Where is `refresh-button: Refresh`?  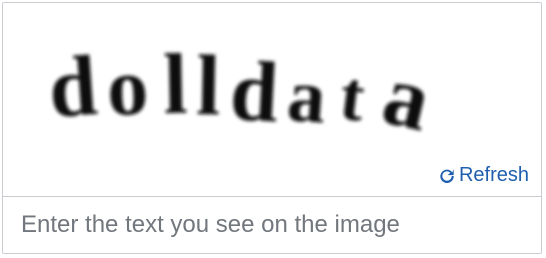
refresh-button: Refresh is located at coordinates (483, 175).